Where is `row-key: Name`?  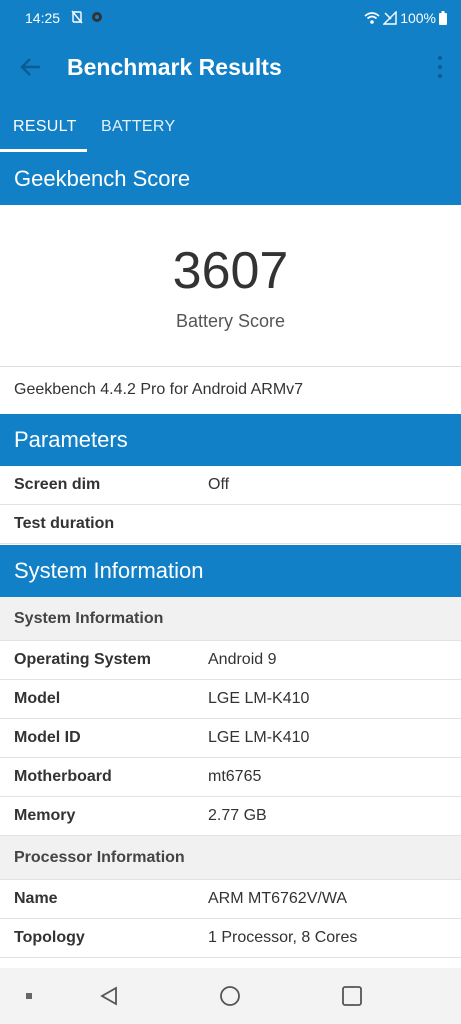
row-key: Name is located at coordinates (36, 898).